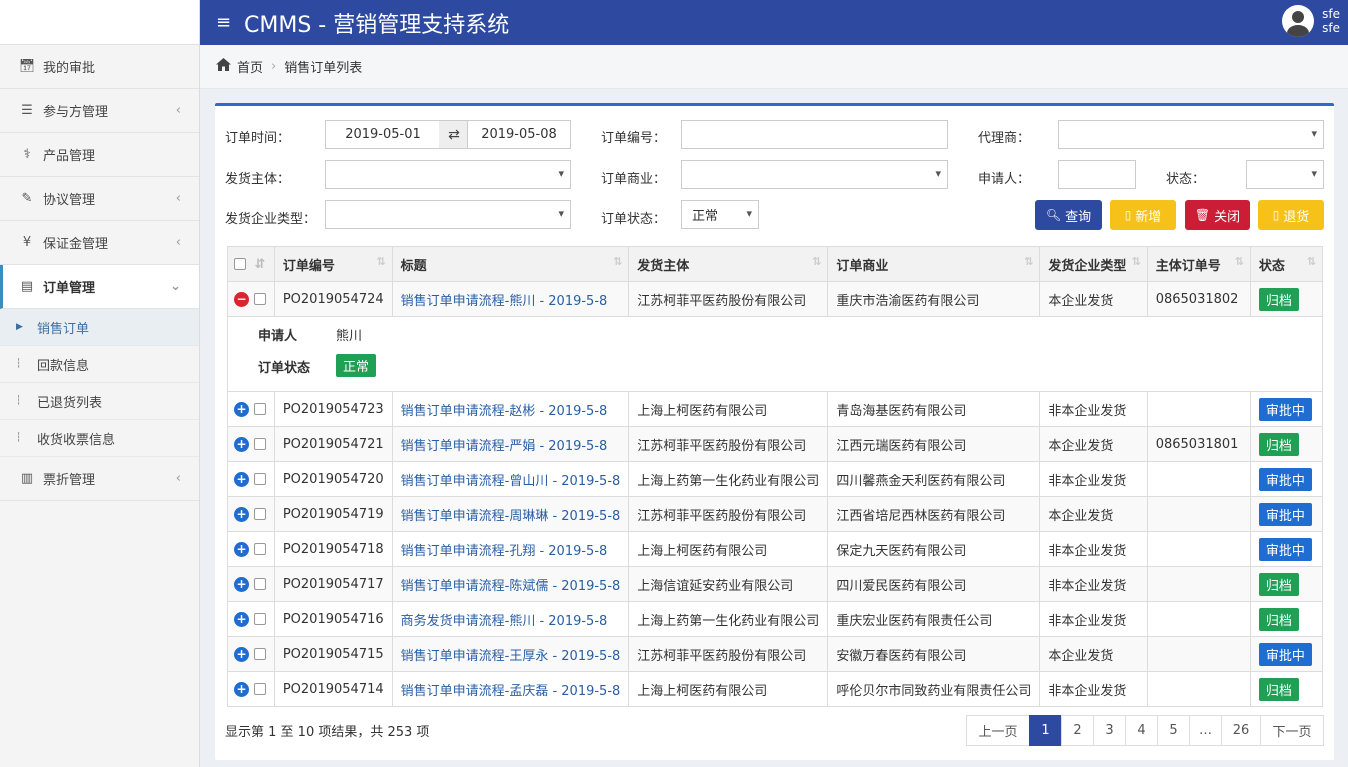 This screenshot has width=1348, height=767. What do you see at coordinates (99, 364) in the screenshot?
I see `submenu-item-1: ┆ 回款信息` at bounding box center [99, 364].